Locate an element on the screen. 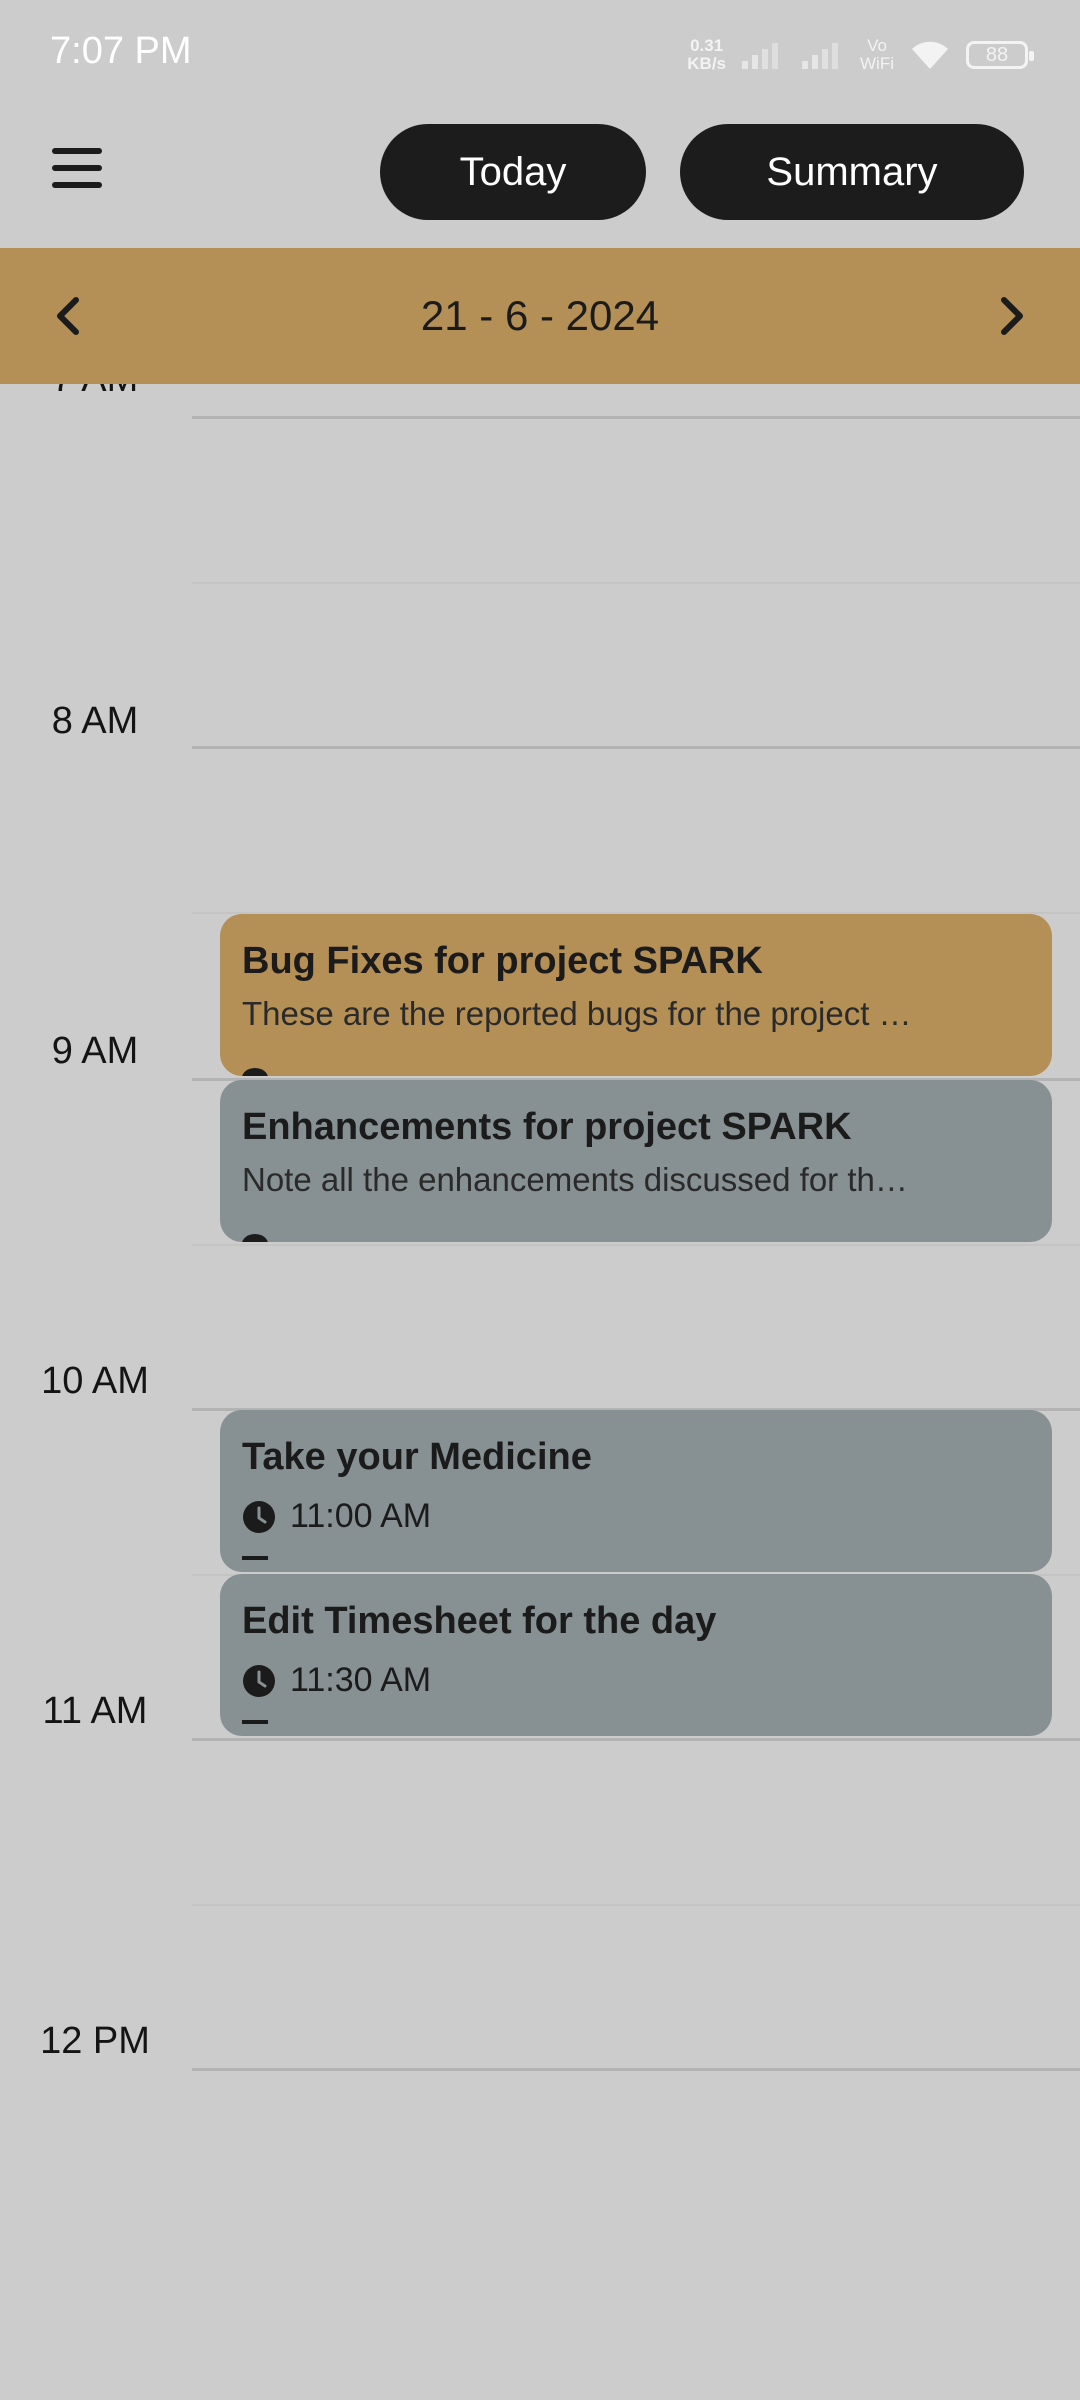 The height and width of the screenshot is (2400, 1080). battery-icon: 88 is located at coordinates (1000, 55).